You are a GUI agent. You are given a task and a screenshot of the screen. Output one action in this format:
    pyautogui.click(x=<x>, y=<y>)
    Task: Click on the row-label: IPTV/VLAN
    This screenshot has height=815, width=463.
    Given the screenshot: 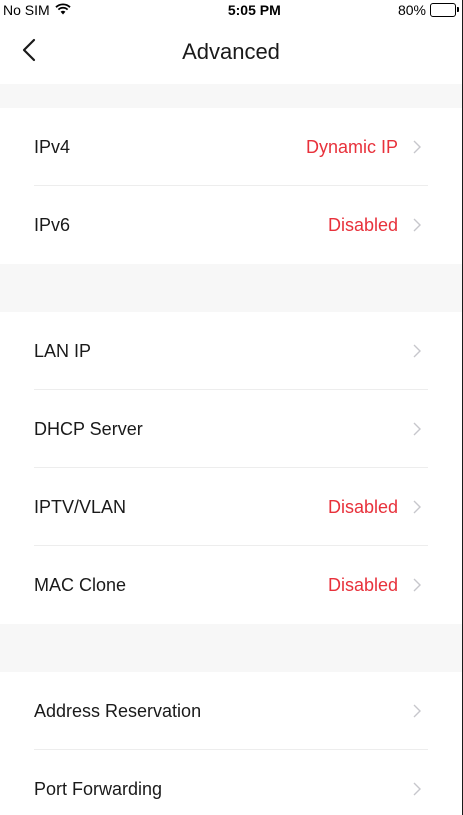 What is the action you would take?
    pyautogui.click(x=80, y=506)
    